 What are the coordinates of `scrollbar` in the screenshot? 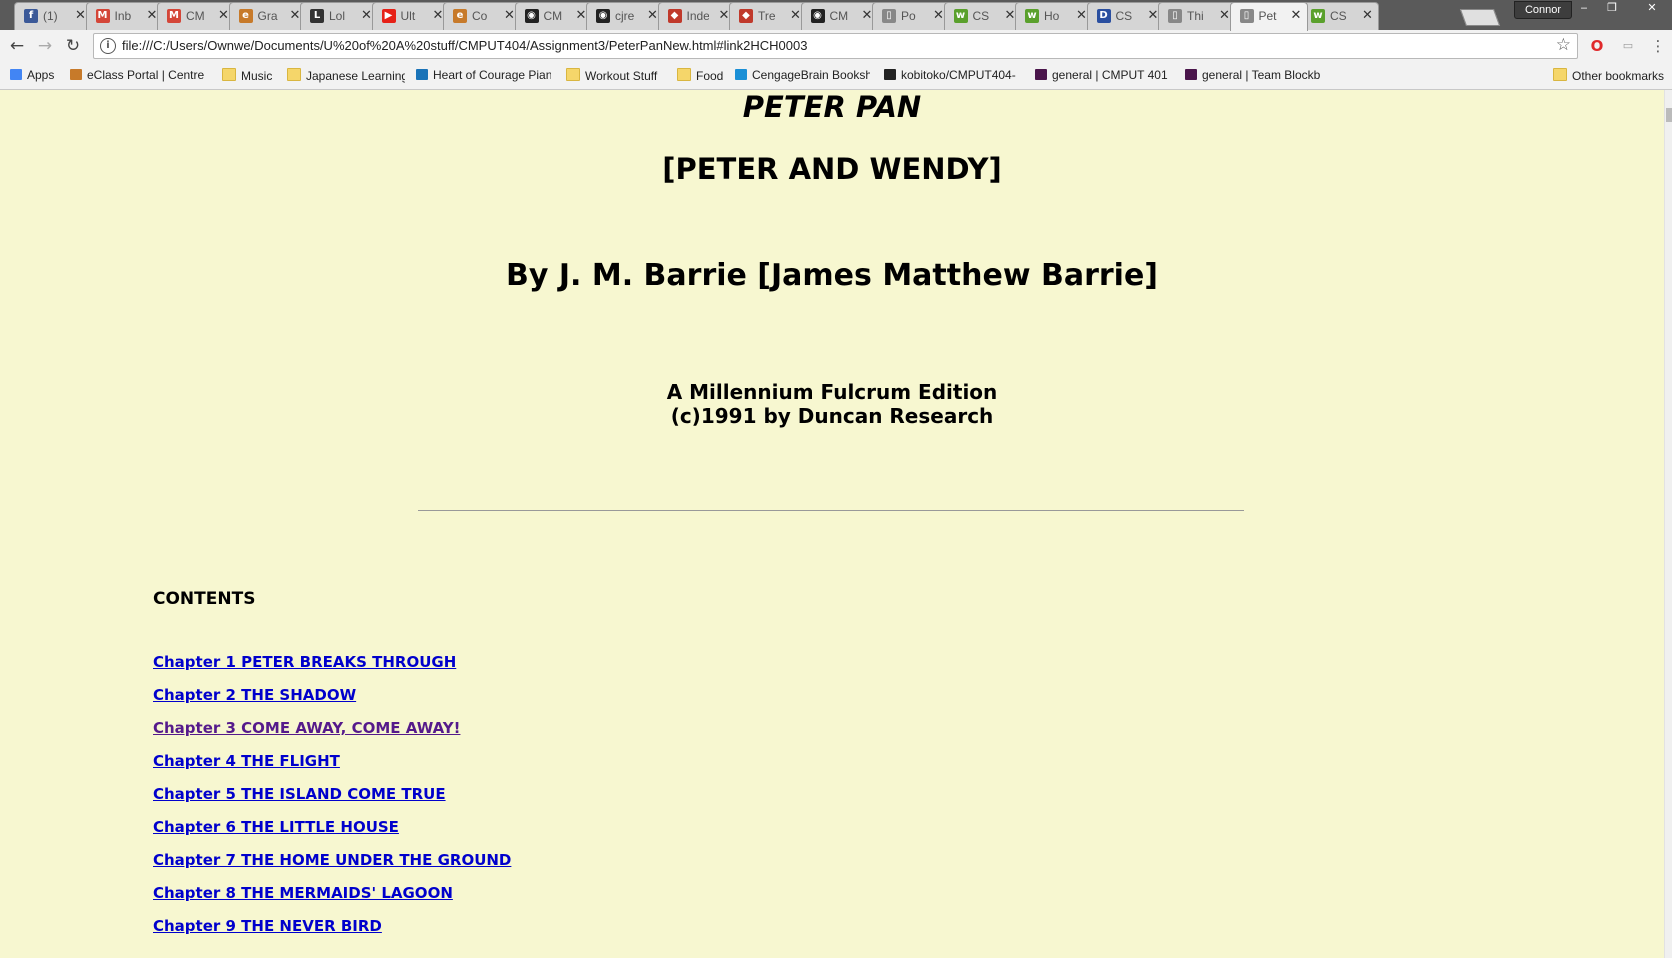 It's located at (1668, 524).